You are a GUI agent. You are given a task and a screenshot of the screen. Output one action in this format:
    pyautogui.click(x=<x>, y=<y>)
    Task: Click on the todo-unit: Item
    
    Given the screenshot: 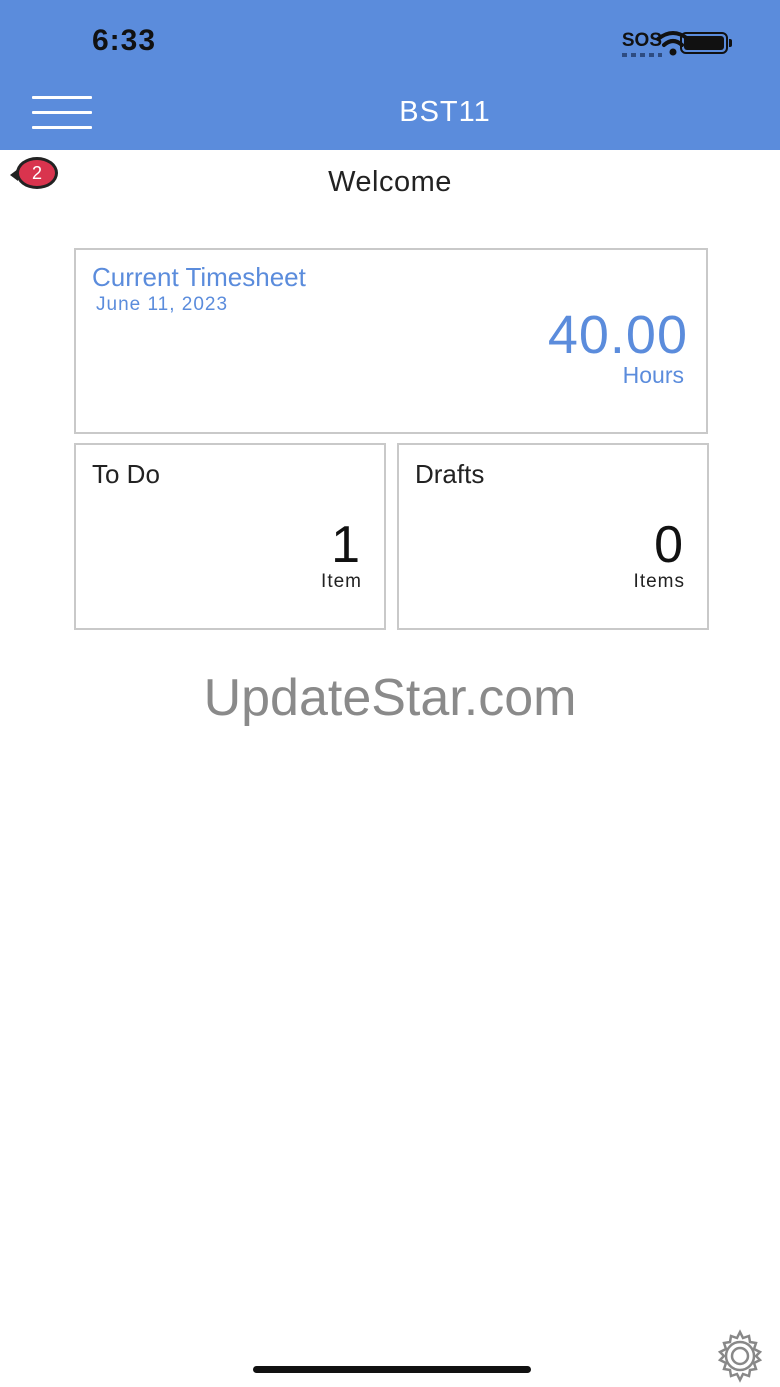 What is the action you would take?
    pyautogui.click(x=341, y=581)
    